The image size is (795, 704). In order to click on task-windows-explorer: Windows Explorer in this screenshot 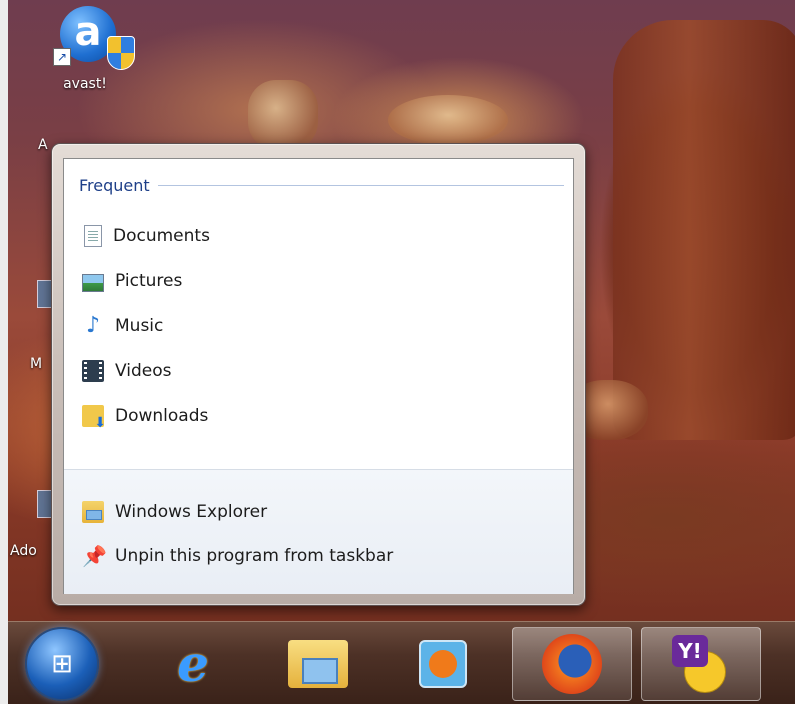, I will do `click(317, 512)`.